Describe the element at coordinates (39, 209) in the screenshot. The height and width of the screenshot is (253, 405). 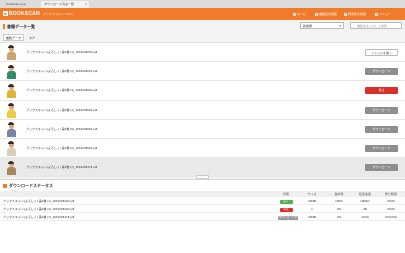
I see `download-filename: ブックスキャン(よろしく) 第1巻 (3)_4061038240.pdf` at that location.